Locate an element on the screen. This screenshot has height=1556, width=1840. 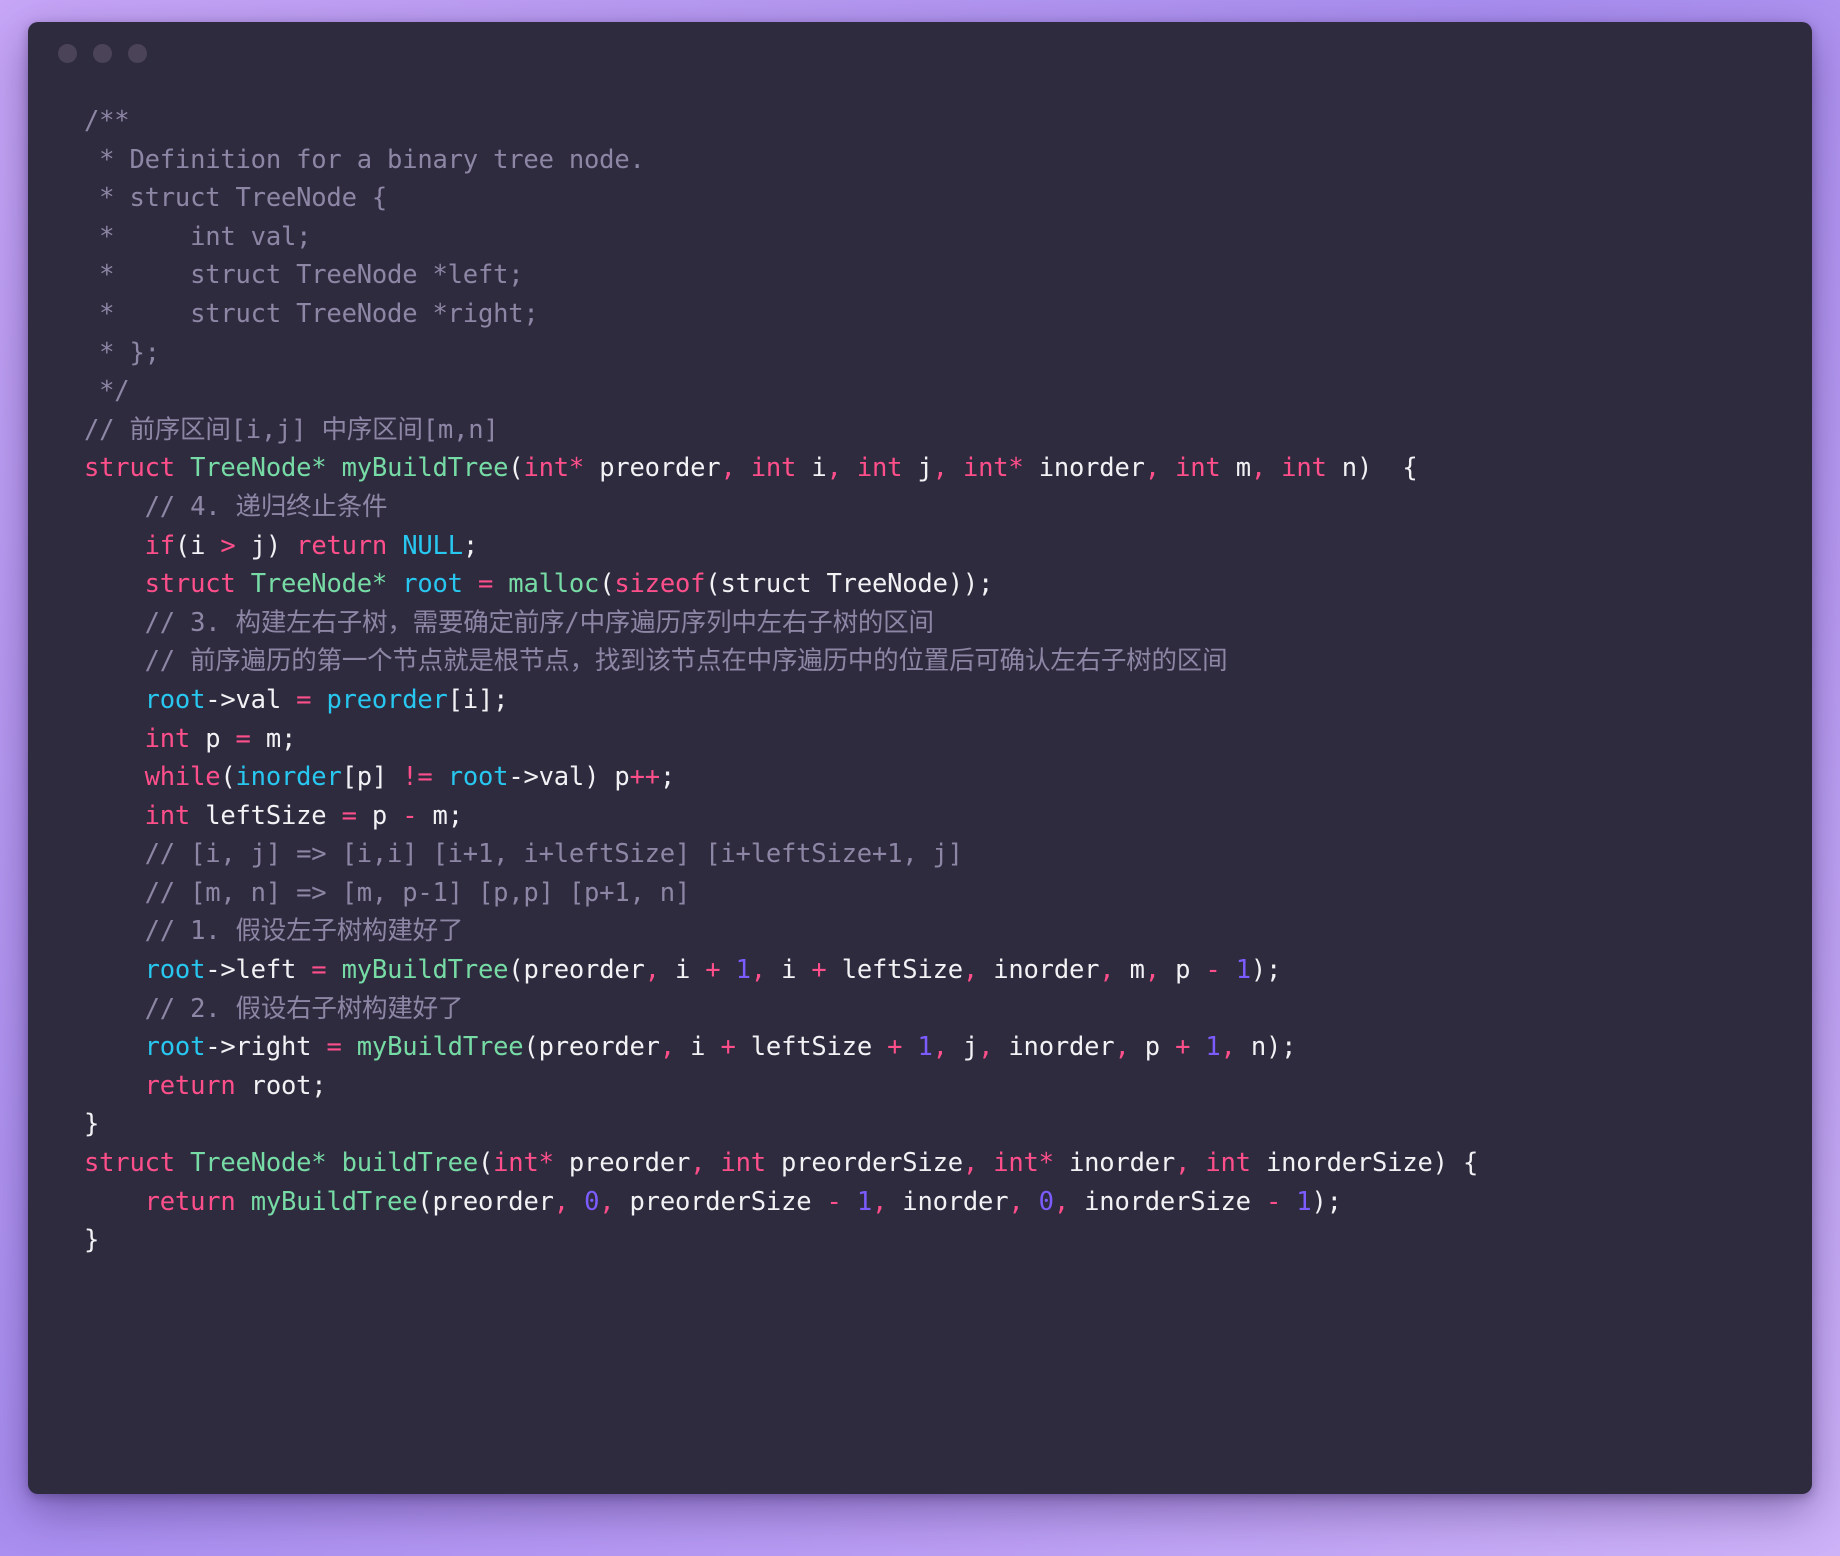
code-token-txt: preorderSize is located at coordinates (864, 1163).